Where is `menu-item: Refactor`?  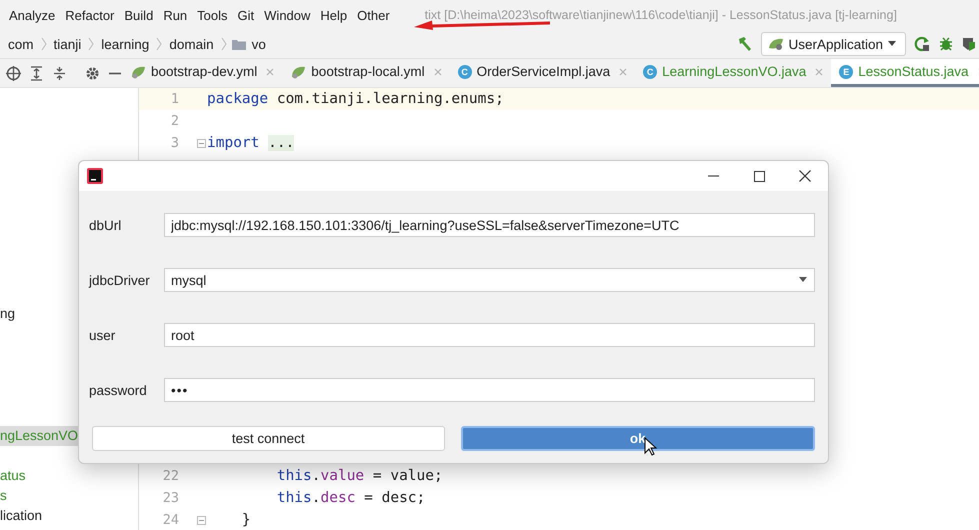 menu-item: Refactor is located at coordinates (90, 15).